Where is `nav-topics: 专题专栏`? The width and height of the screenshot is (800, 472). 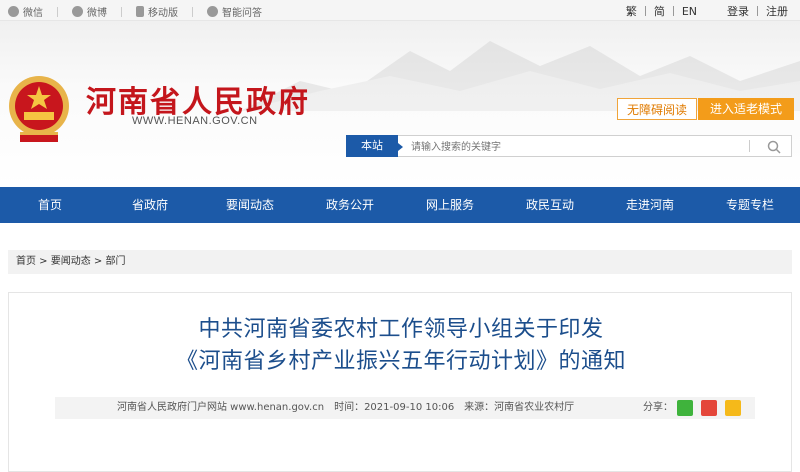 nav-topics: 专题专栏 is located at coordinates (750, 205).